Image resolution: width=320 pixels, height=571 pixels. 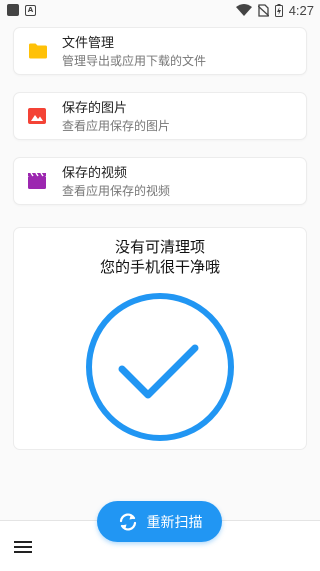 What do you see at coordinates (159, 247) in the screenshot?
I see `clean-status-line1: 没有可清理项` at bounding box center [159, 247].